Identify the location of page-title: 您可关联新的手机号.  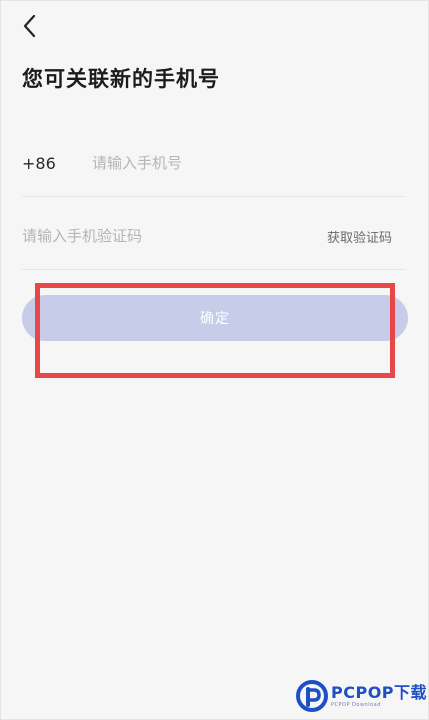
(121, 79).